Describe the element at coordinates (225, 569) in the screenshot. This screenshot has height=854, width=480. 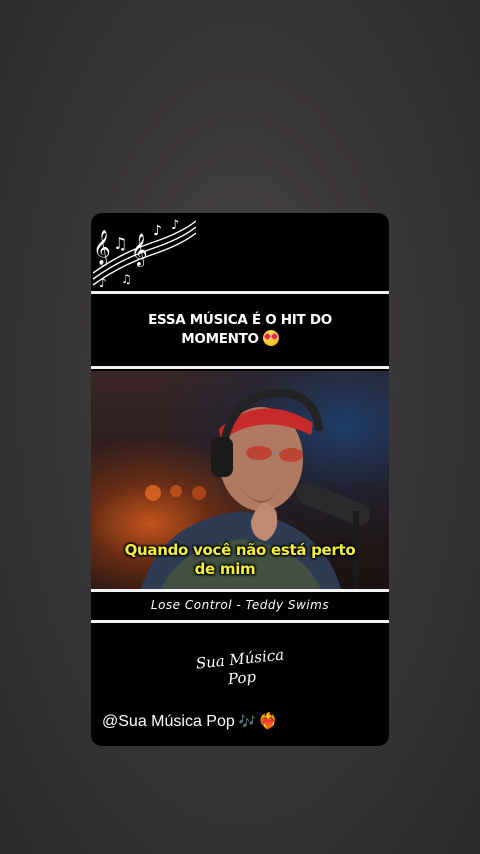
I see `subtitle-line2: de mim` at that location.